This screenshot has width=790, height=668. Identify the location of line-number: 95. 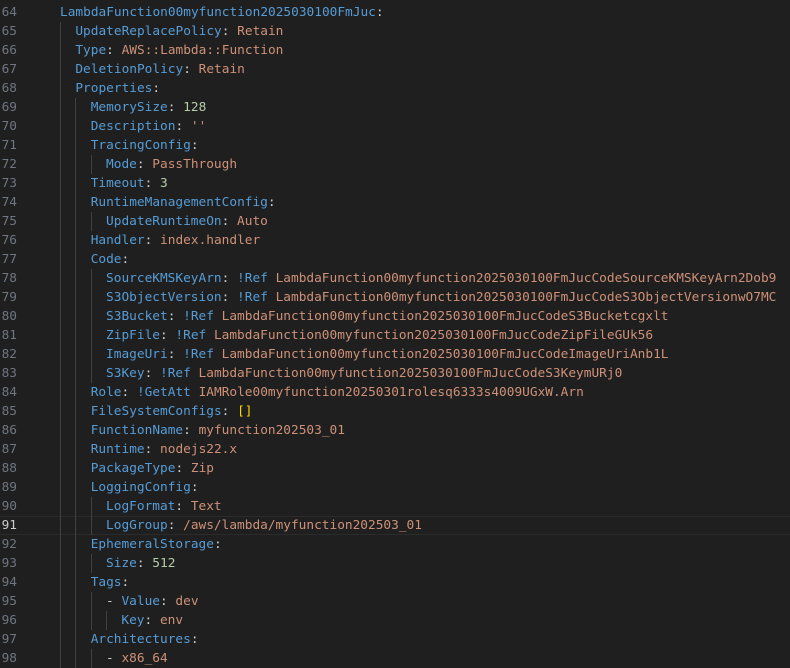
(9, 601).